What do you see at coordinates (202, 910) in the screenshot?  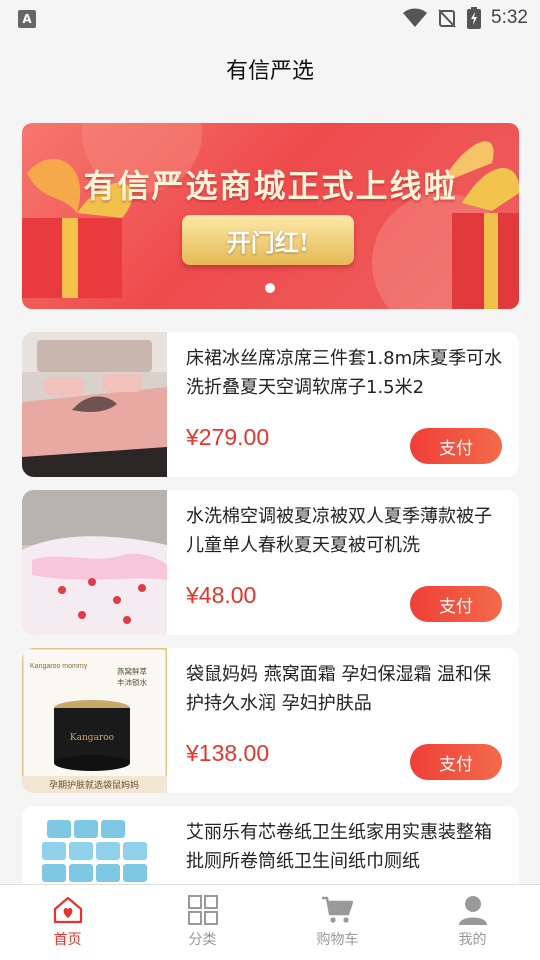 I see `grid-icon` at bounding box center [202, 910].